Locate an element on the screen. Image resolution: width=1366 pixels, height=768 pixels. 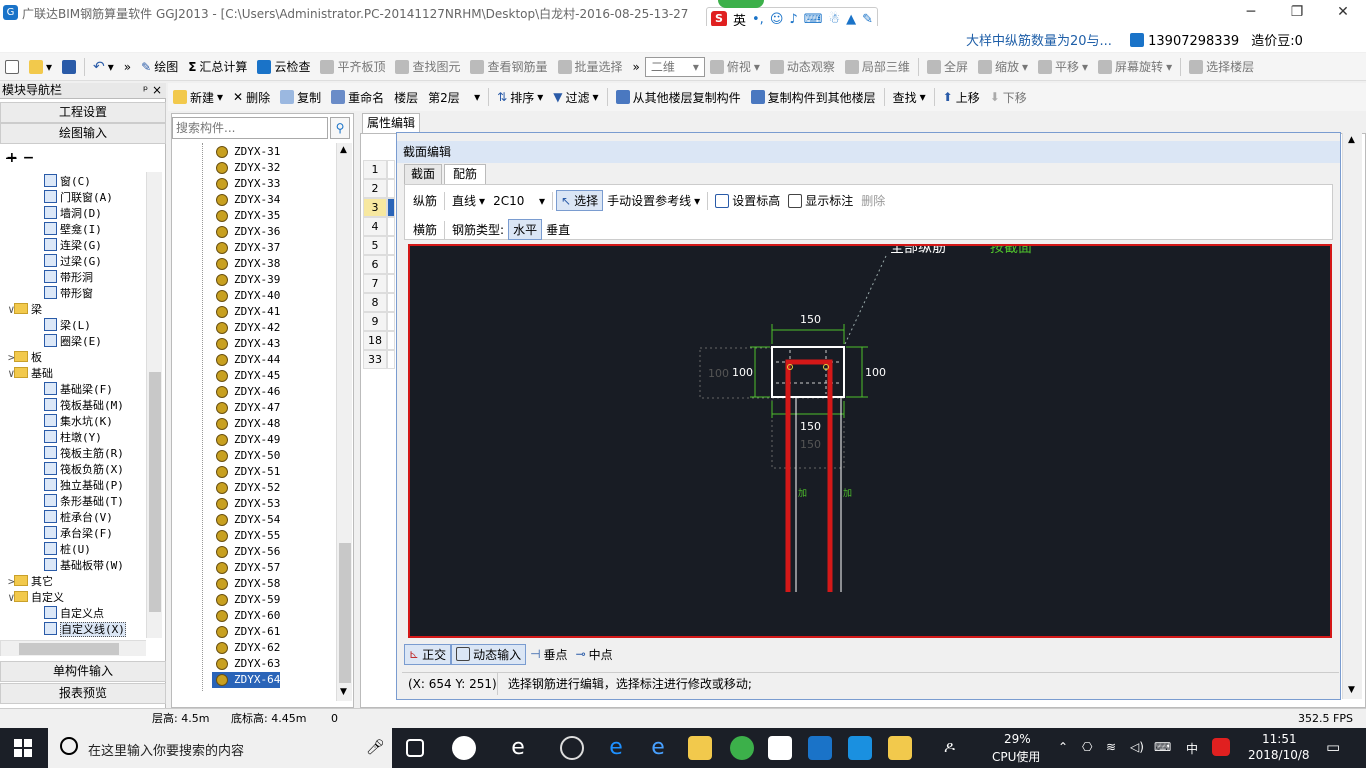
search-icon: ⚲ is located at coordinates (340, 128).